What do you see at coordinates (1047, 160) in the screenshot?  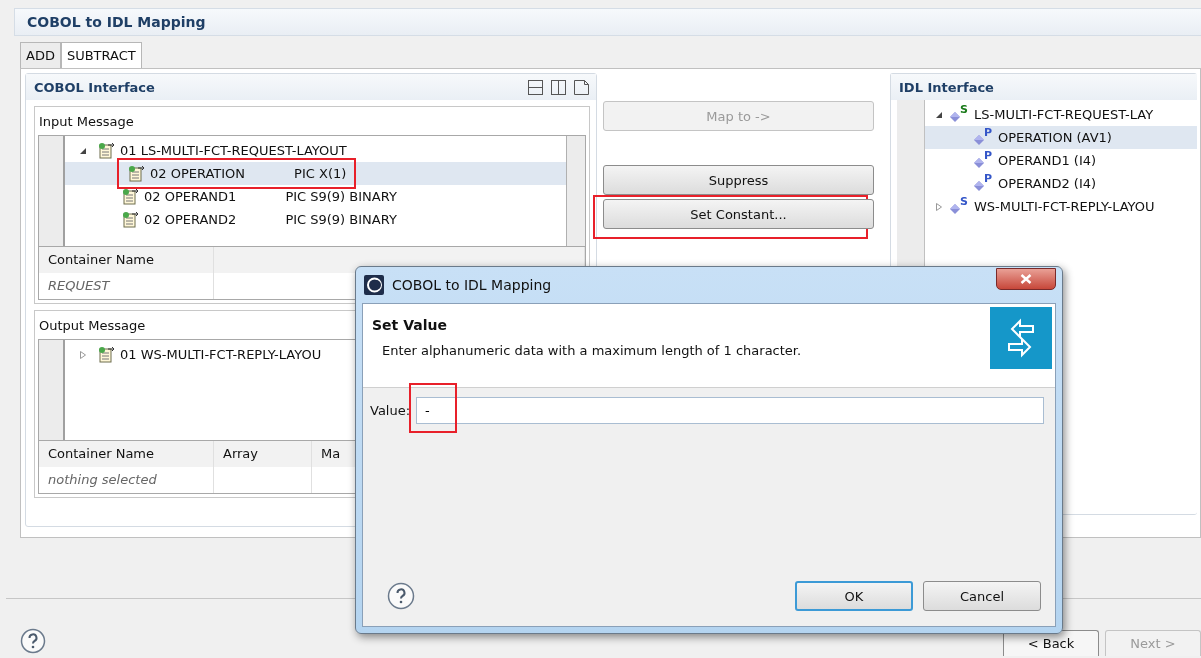 I see `tree-item: OPERAND1 (I4)` at bounding box center [1047, 160].